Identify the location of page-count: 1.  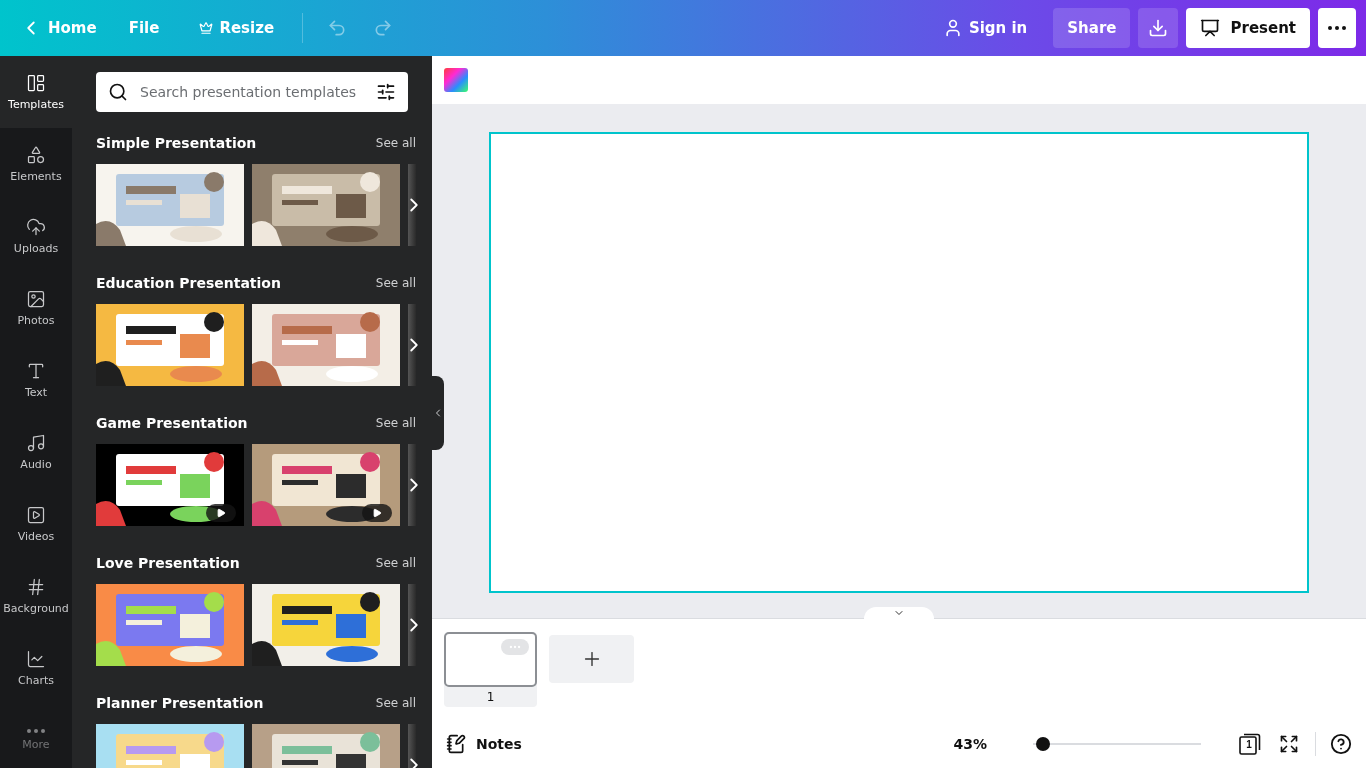
(1249, 744).